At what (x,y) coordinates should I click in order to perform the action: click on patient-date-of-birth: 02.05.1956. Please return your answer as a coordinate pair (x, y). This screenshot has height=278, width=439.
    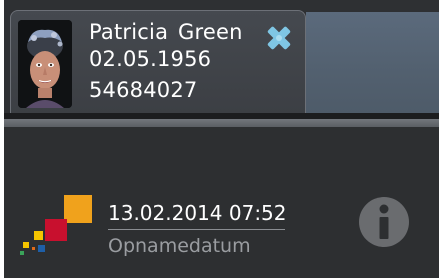
    Looking at the image, I should click on (150, 59).